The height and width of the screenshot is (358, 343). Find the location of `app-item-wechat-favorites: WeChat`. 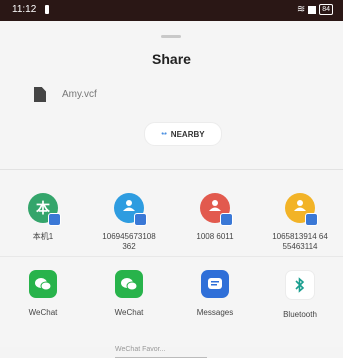

app-item-wechat-favorites: WeChat is located at coordinates (129, 293).